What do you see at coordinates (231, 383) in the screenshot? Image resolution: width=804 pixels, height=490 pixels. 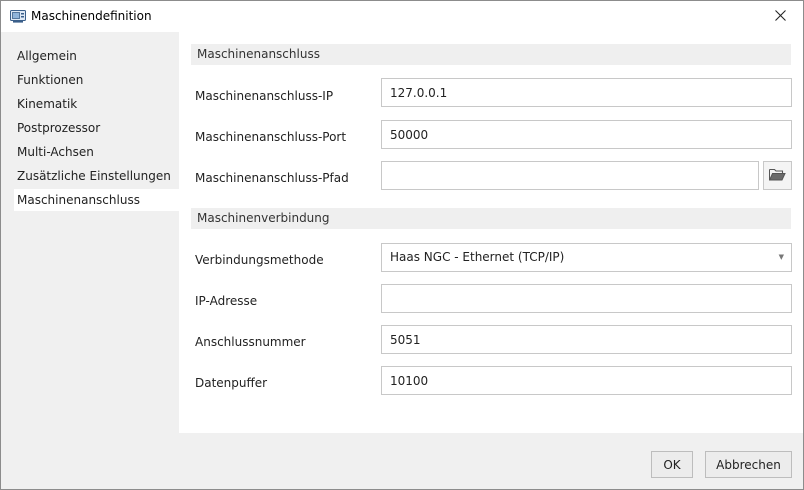 I see `buffer-label: Datenpuffer` at bounding box center [231, 383].